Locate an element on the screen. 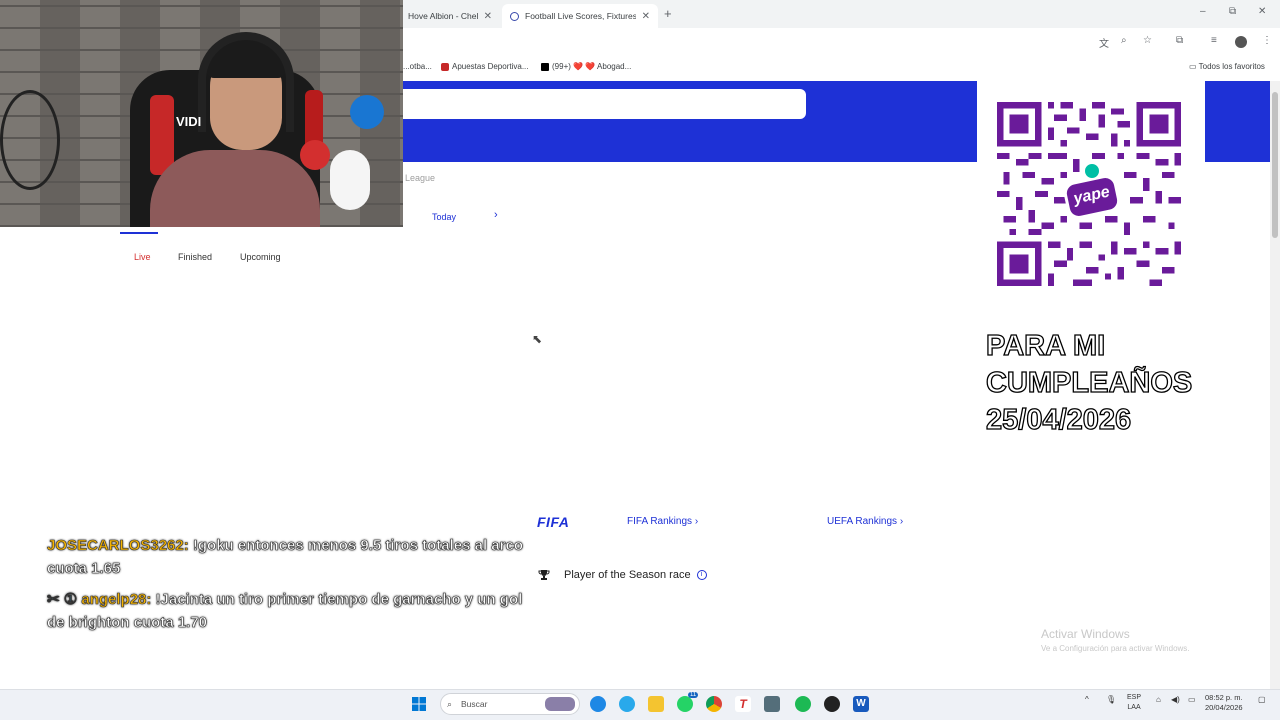 The width and height of the screenshot is (1280, 720). windows-start-icon is located at coordinates (419, 704).